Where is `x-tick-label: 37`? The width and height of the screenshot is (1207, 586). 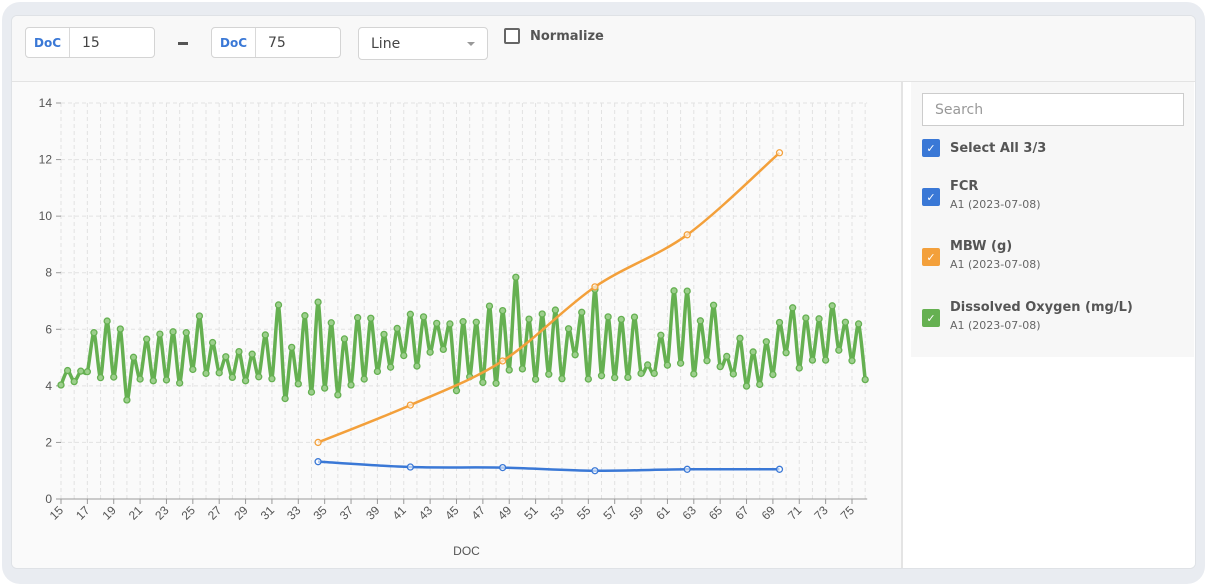 x-tick-label: 37 is located at coordinates (347, 513).